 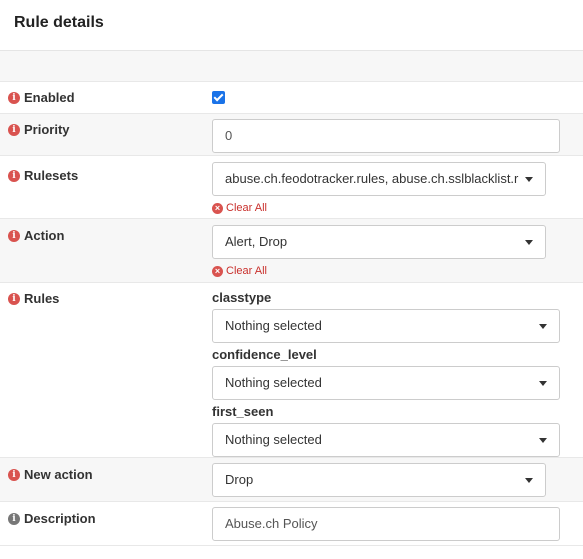 I want to click on classtype-label: classtype, so click(x=242, y=297).